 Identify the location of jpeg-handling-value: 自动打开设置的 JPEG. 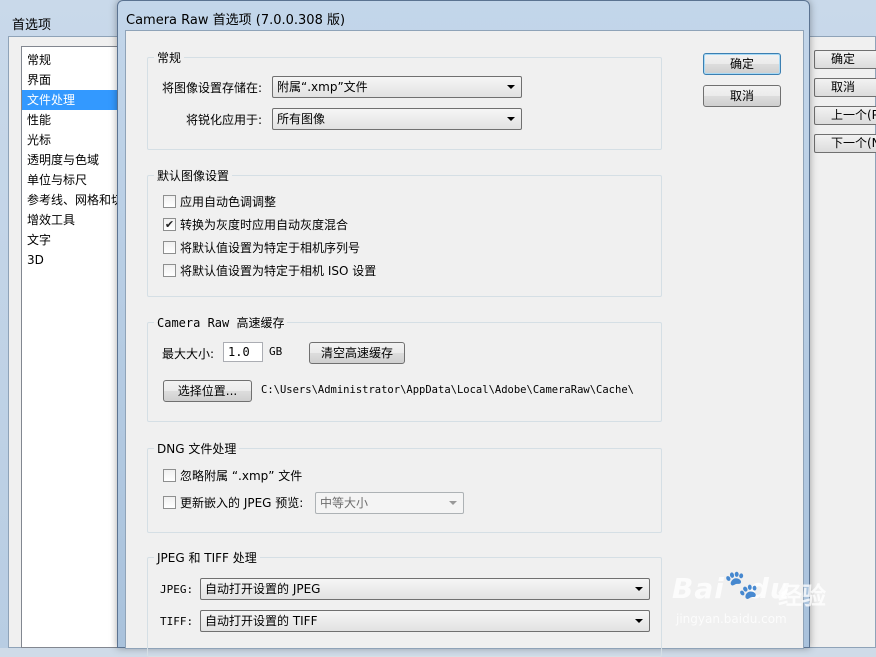
(263, 589).